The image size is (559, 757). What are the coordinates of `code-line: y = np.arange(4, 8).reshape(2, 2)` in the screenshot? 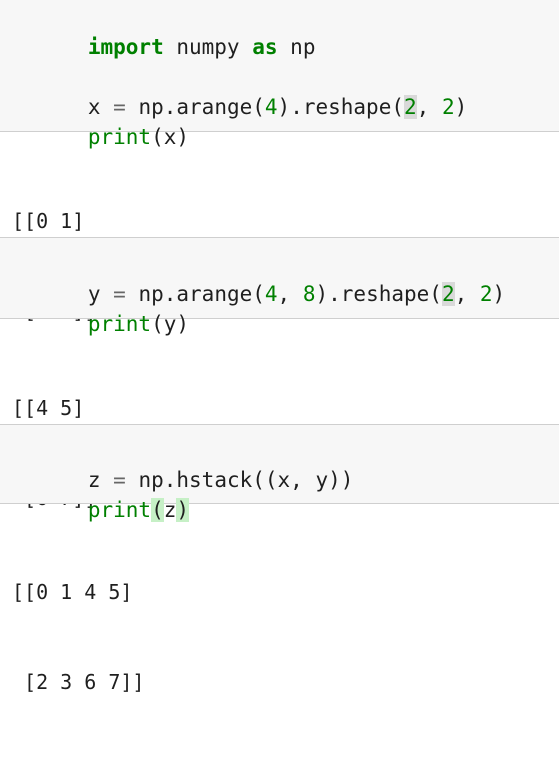 It's located at (258, 277).